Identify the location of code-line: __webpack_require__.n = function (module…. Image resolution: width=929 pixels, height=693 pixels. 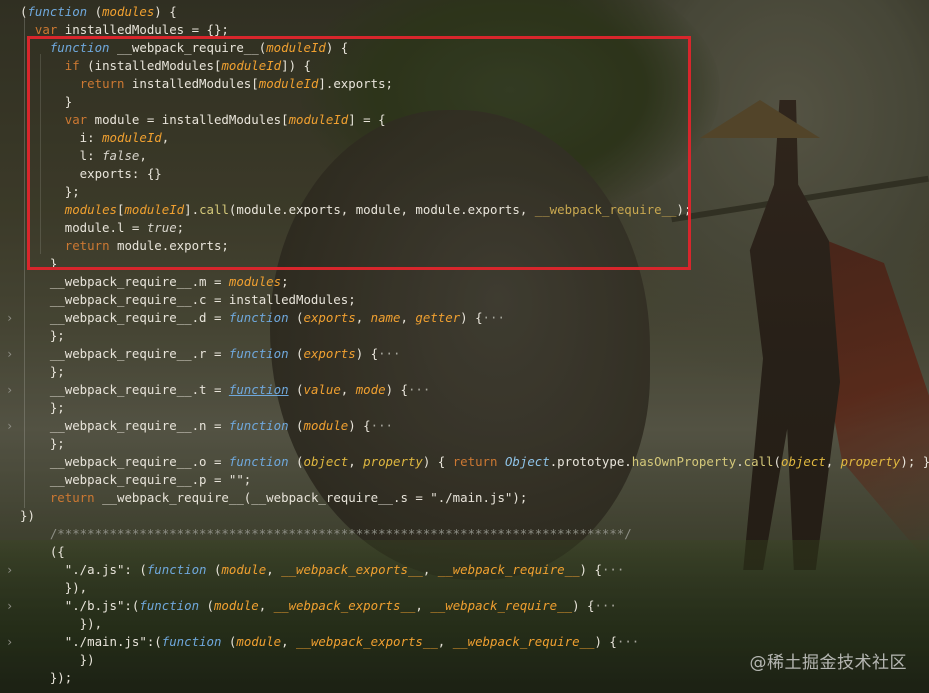
(206, 426).